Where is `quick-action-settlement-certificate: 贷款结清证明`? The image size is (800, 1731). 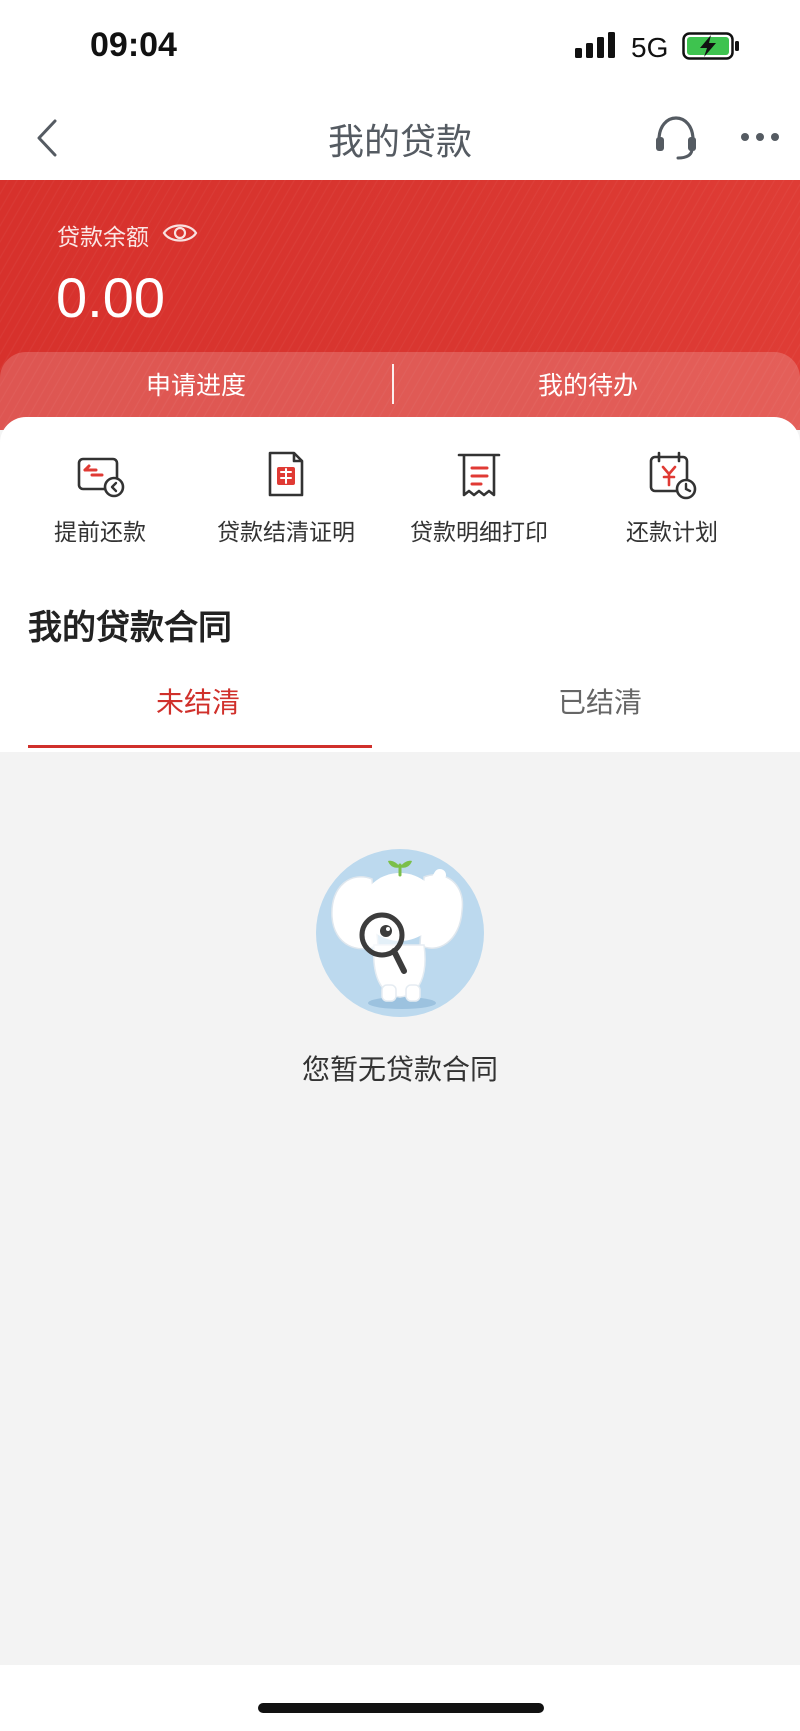 quick-action-settlement-certificate: 贷款结清证明 is located at coordinates (286, 502).